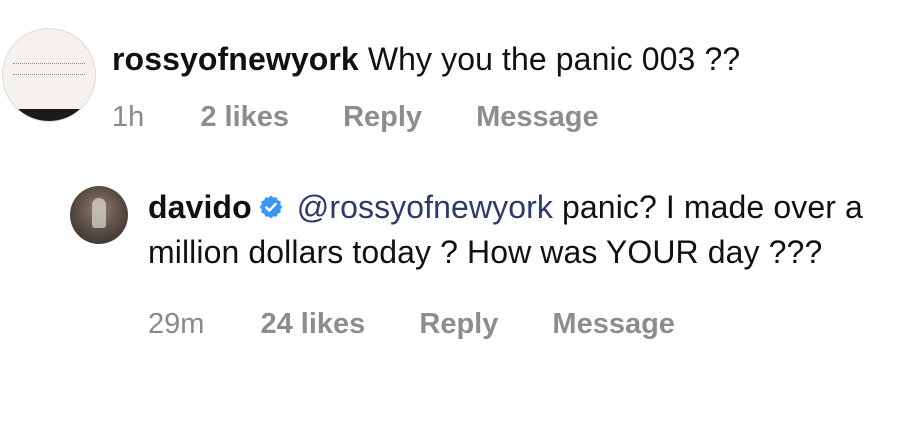 The width and height of the screenshot is (912, 424). What do you see at coordinates (244, 117) in the screenshot?
I see `comment-likes: 2 likes` at bounding box center [244, 117].